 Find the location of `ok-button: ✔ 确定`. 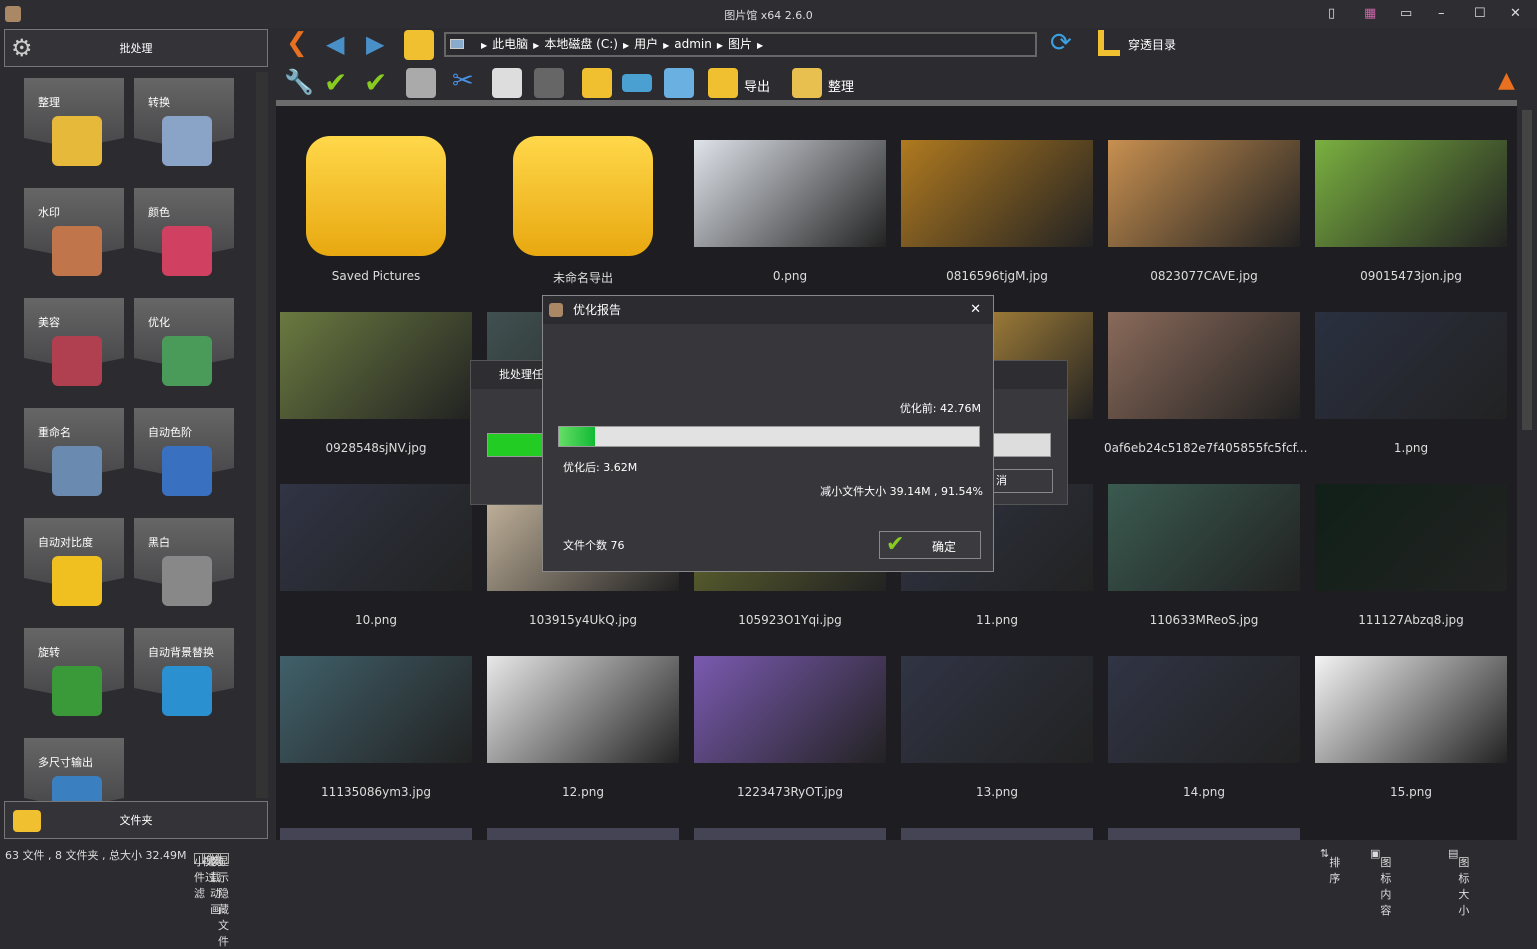

ok-button: ✔ 确定 is located at coordinates (930, 545).